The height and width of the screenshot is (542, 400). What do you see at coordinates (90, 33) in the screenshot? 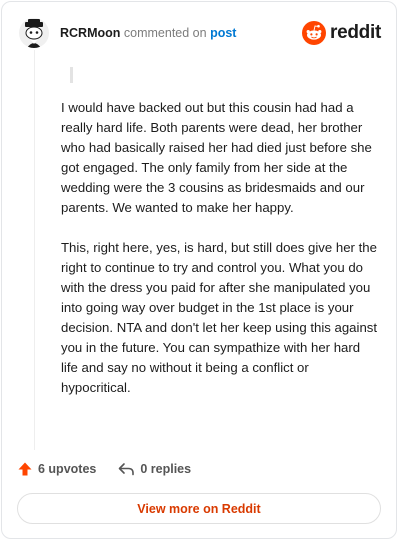
I see `username: RCRMoon` at bounding box center [90, 33].